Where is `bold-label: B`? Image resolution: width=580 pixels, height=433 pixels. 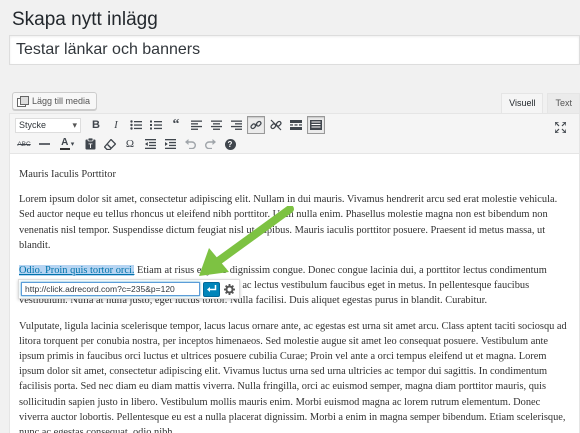 bold-label: B is located at coordinates (96, 125).